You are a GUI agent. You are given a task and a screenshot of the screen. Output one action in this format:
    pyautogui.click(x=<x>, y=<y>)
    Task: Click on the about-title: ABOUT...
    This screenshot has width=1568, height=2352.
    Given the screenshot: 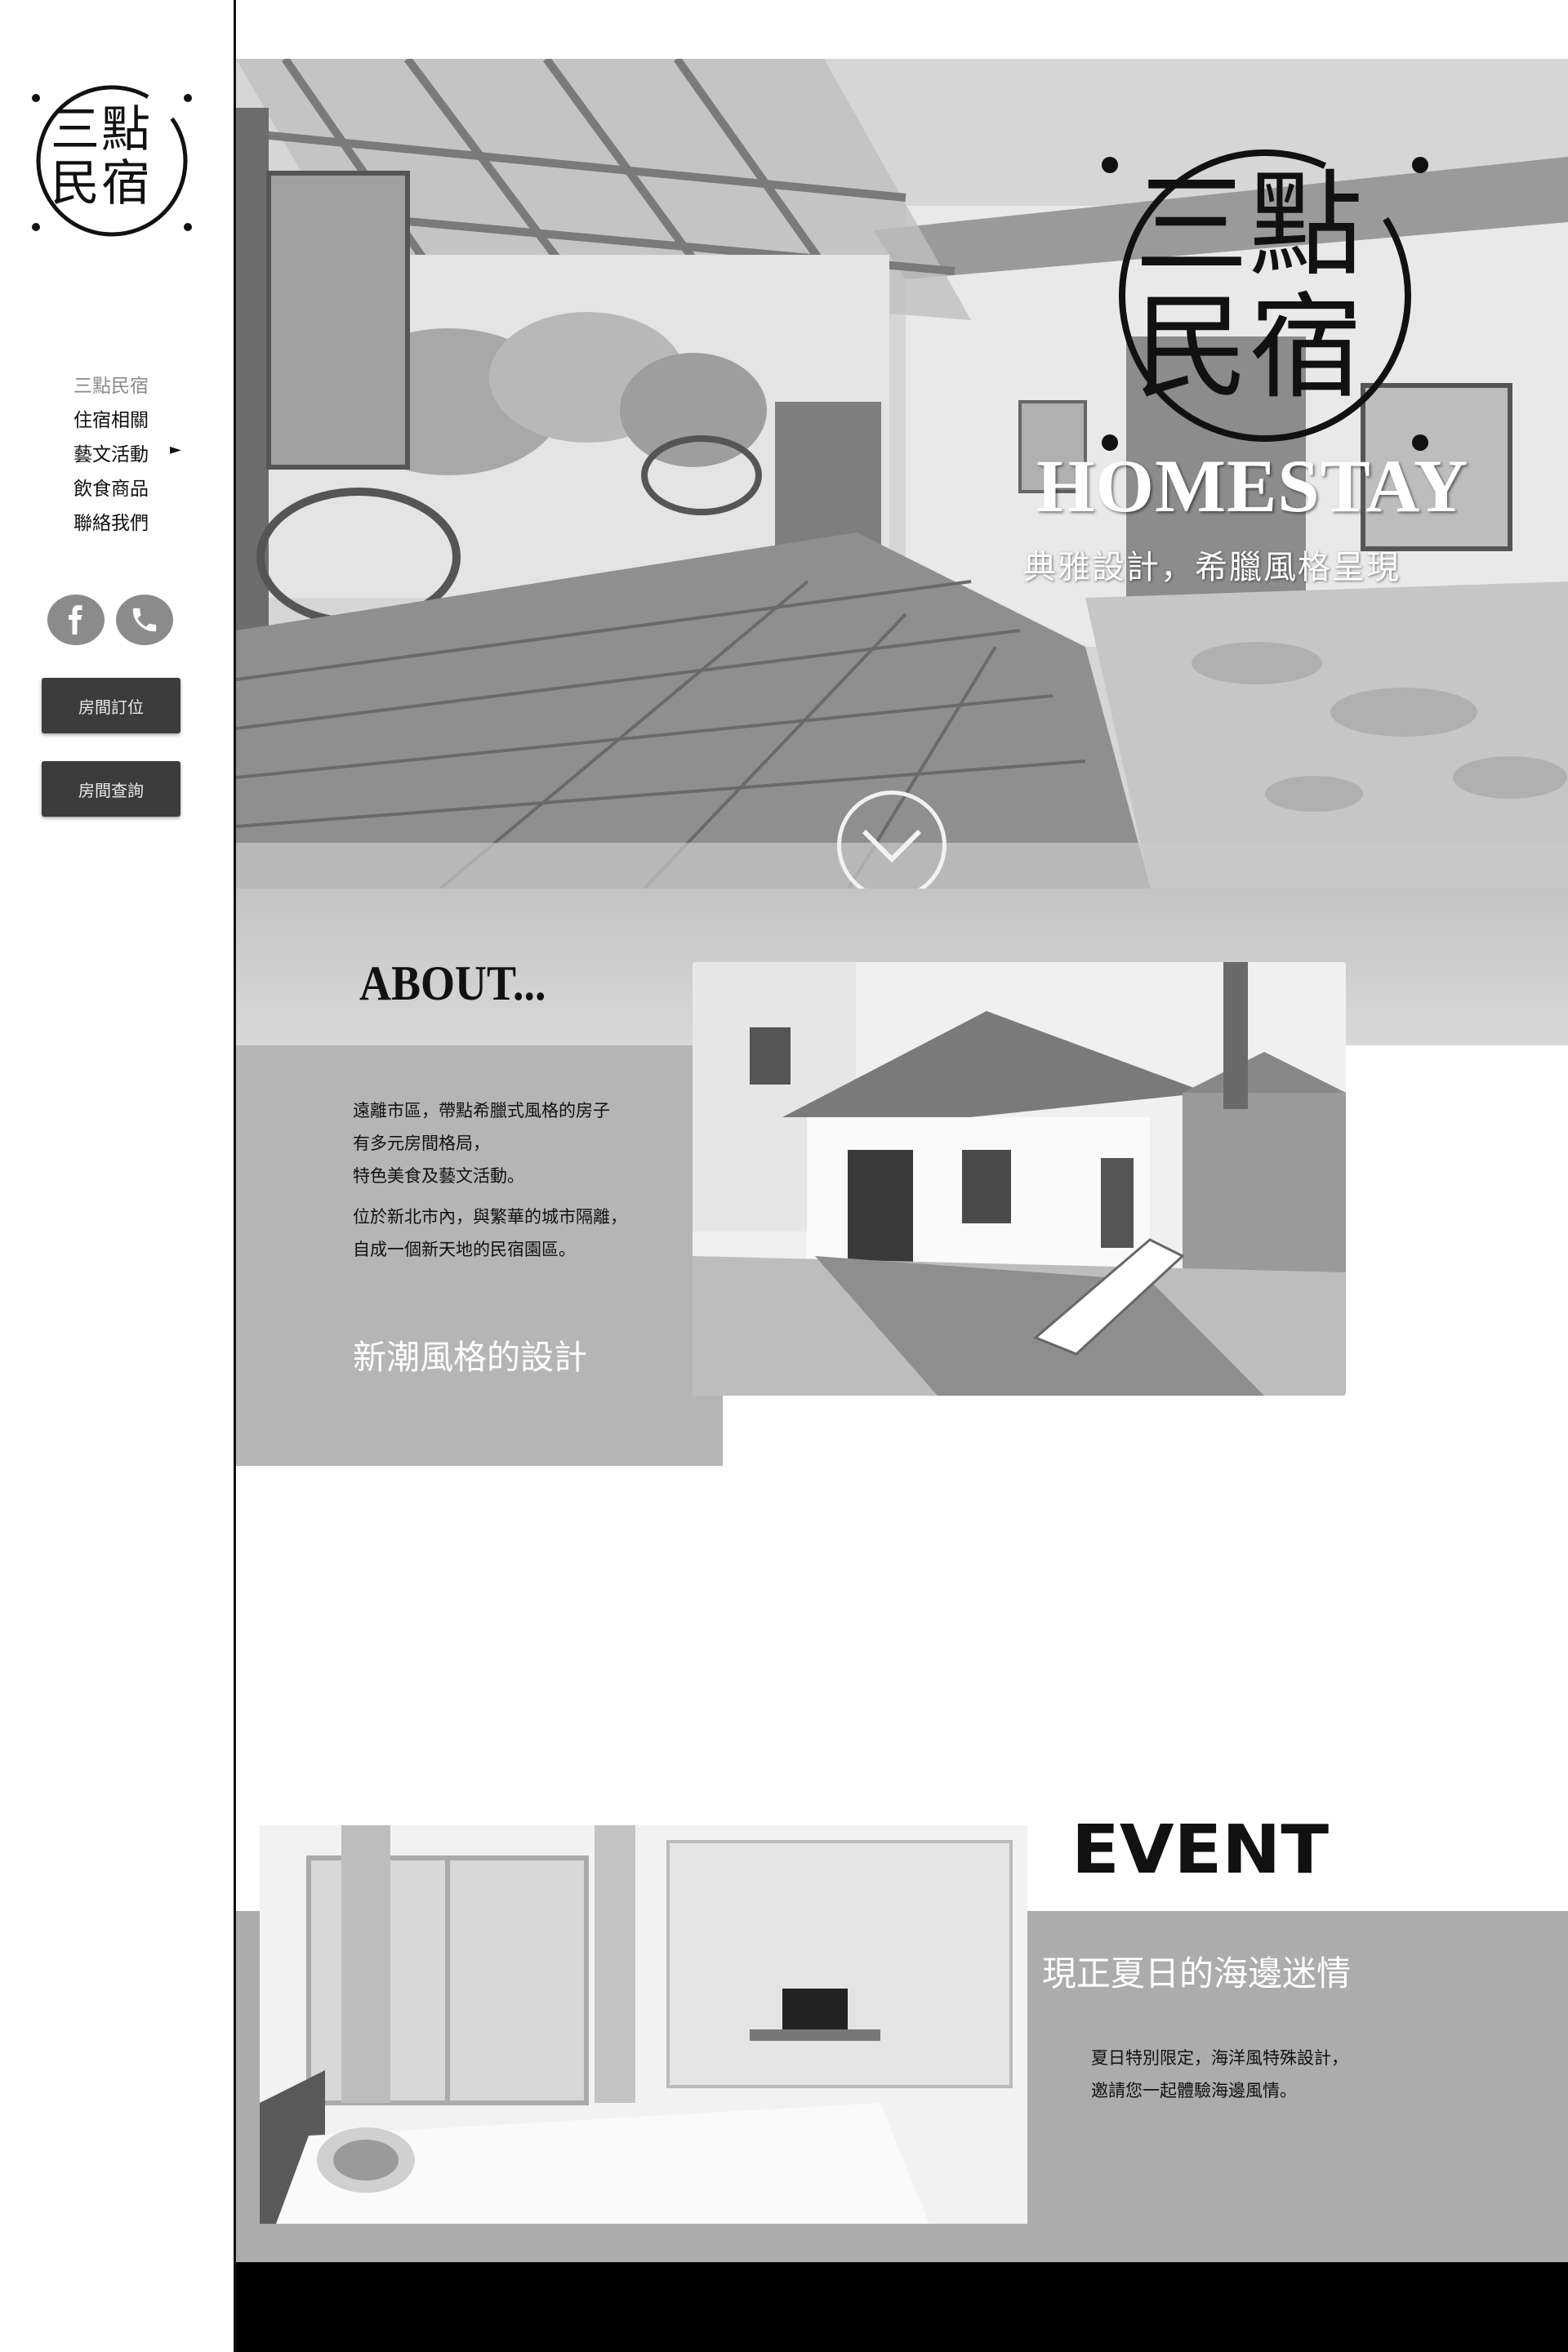 What is the action you would take?
    pyautogui.click(x=452, y=983)
    